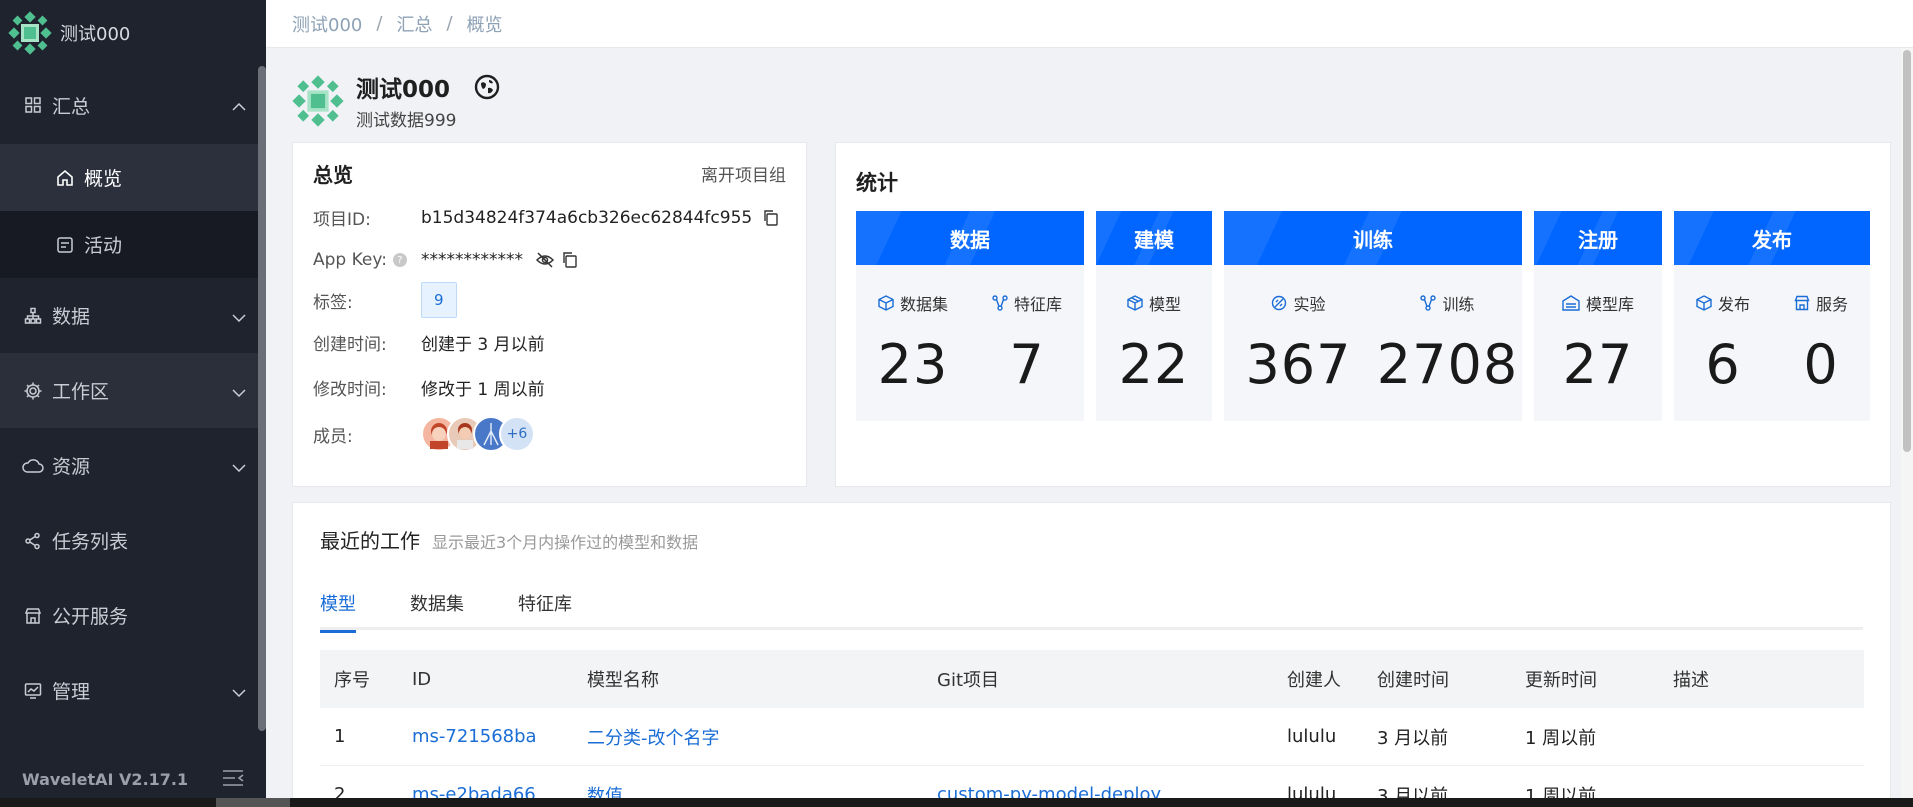  What do you see at coordinates (1413, 680) in the screenshot?
I see `column-header: 创建时间` at bounding box center [1413, 680].